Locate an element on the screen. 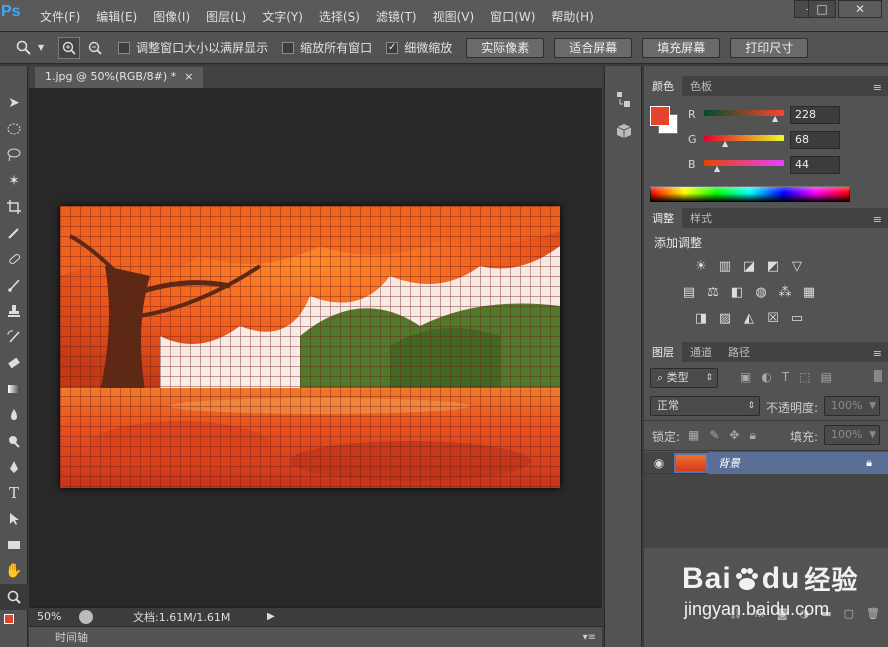 The width and height of the screenshot is (888, 647). blend-mode-select: 正常 ⇕ is located at coordinates (705, 406).